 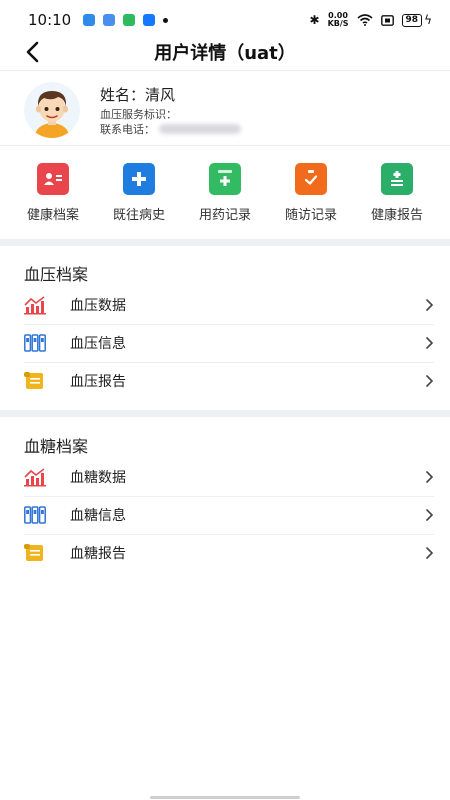 I want to click on bg-report-row: 血糖报告, so click(x=229, y=553).